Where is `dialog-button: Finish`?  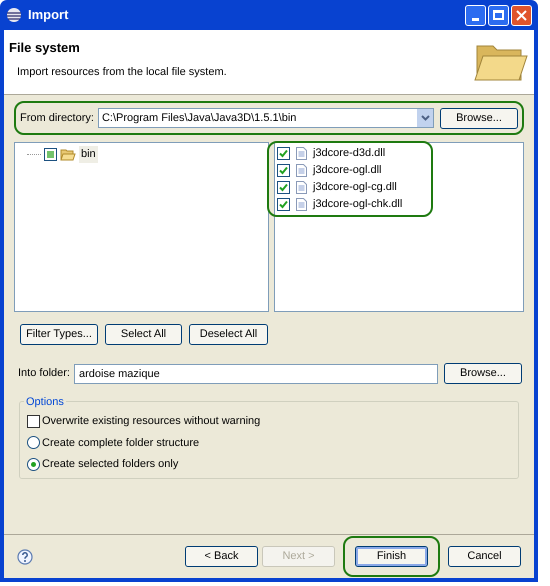 dialog-button: Finish is located at coordinates (391, 556).